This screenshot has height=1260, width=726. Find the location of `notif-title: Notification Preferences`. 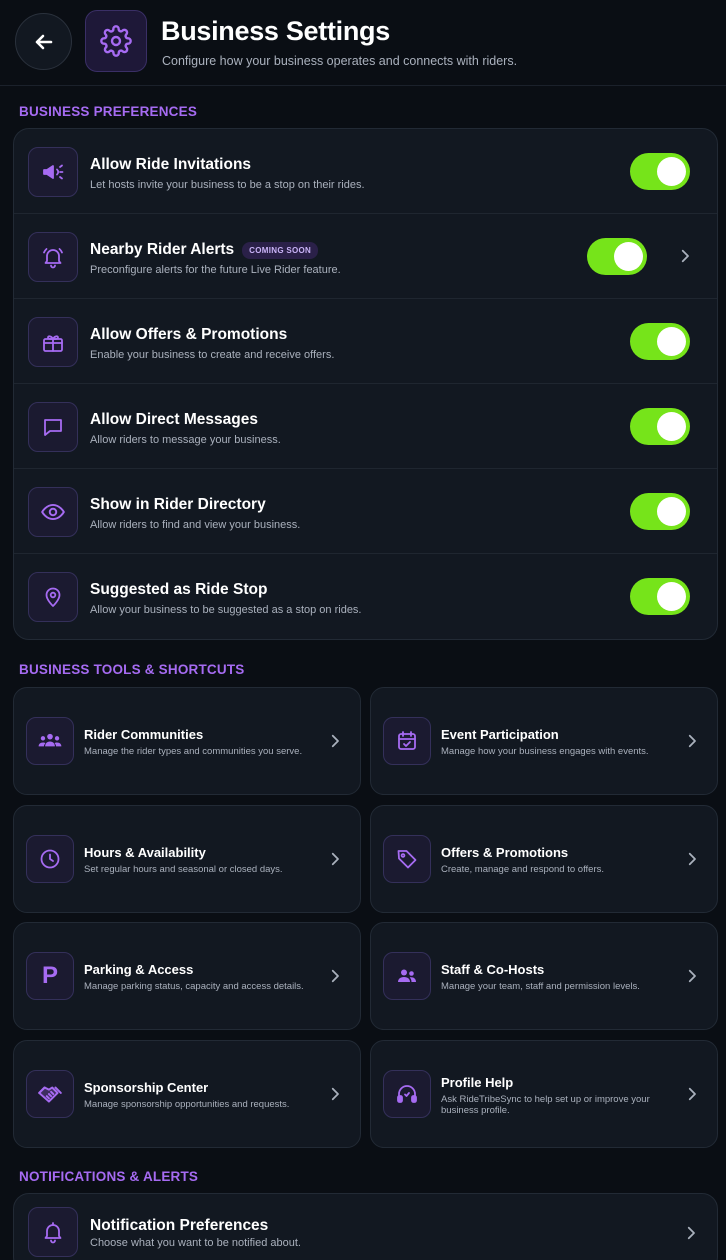

notif-title: Notification Preferences is located at coordinates (179, 1225).